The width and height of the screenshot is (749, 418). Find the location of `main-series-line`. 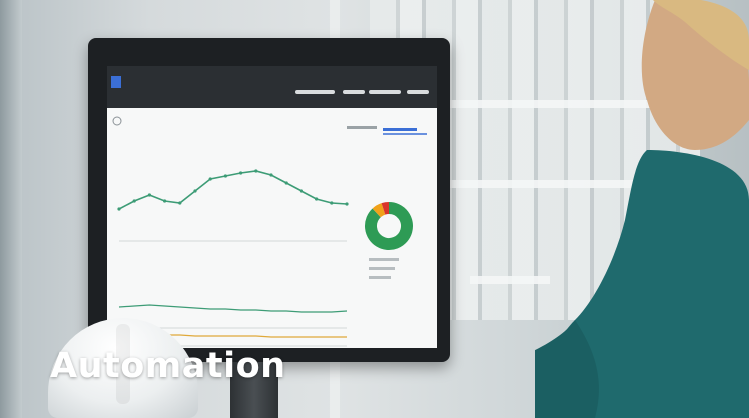

main-series-line is located at coordinates (233, 190).